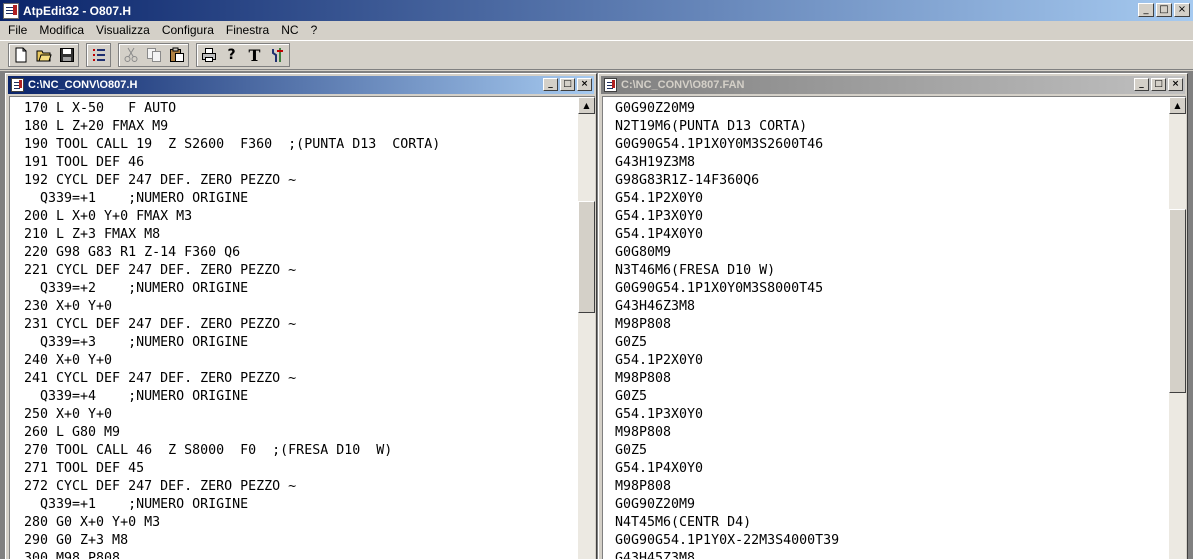 The width and height of the screenshot is (1193, 559). What do you see at coordinates (892, 163) in the screenshot?
I see `code-line: G43H19Z3M8` at bounding box center [892, 163].